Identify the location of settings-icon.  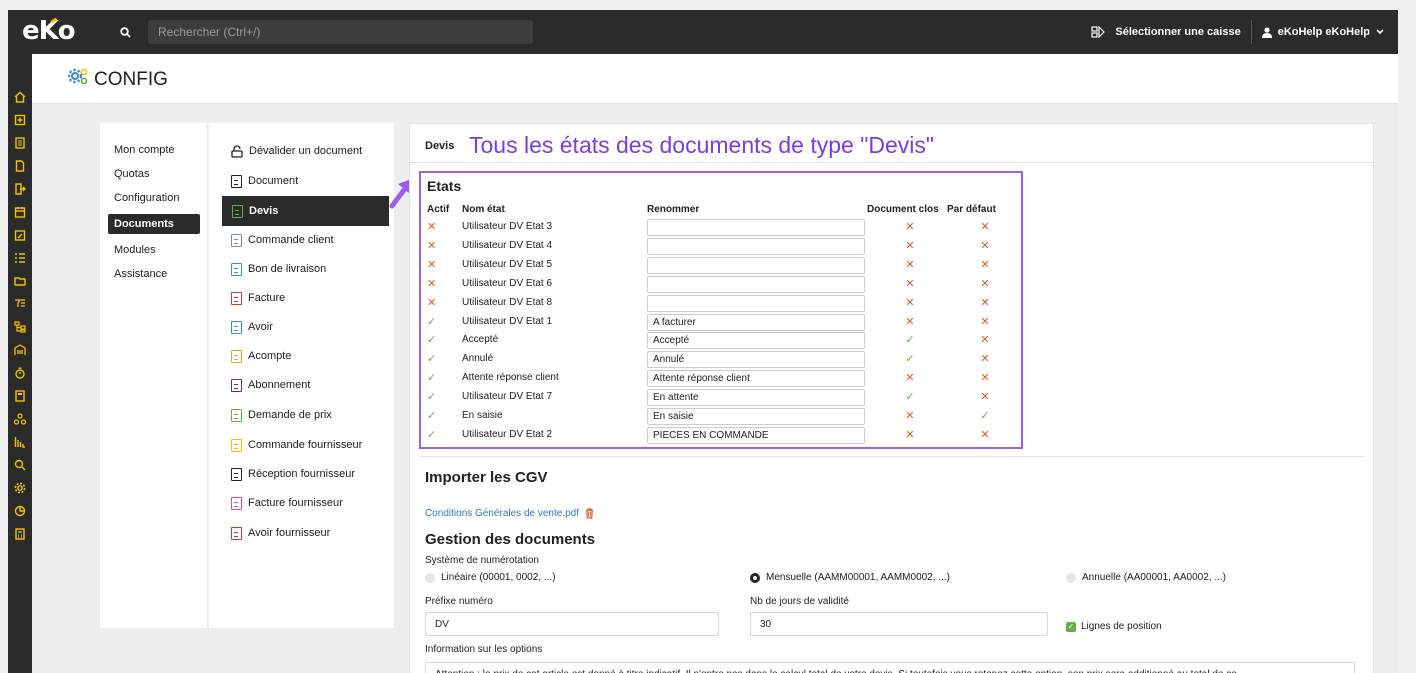
(20, 488).